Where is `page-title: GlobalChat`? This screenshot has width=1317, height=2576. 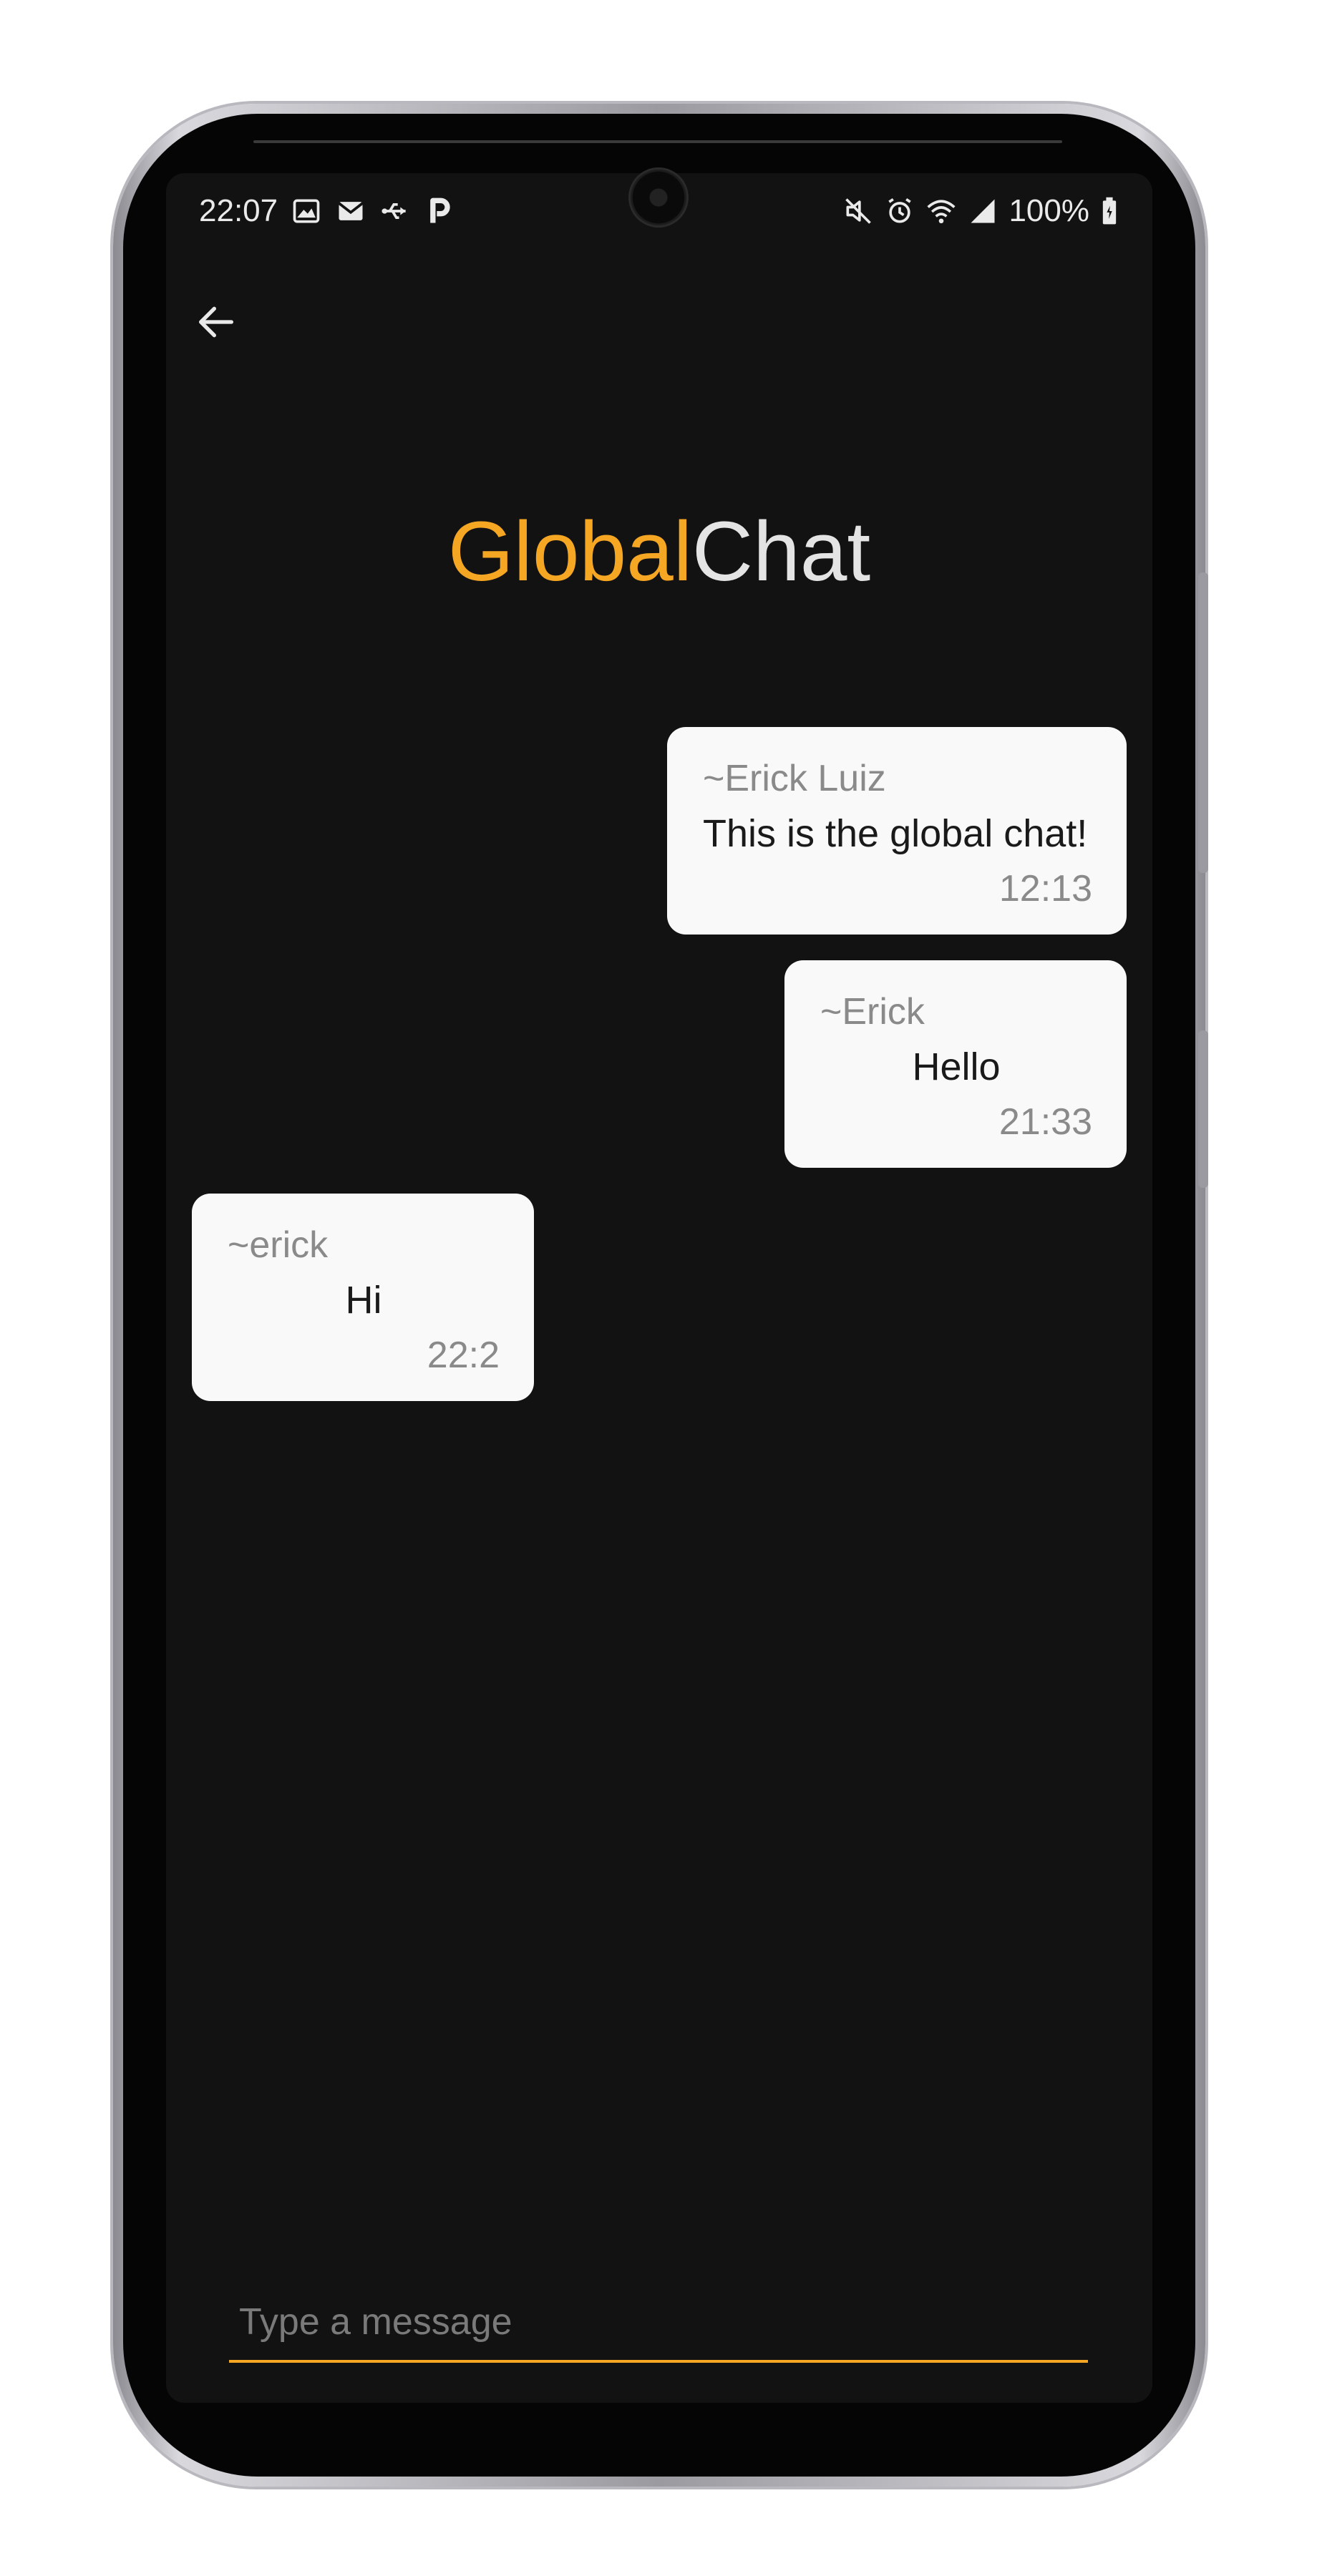 page-title: GlobalChat is located at coordinates (659, 551).